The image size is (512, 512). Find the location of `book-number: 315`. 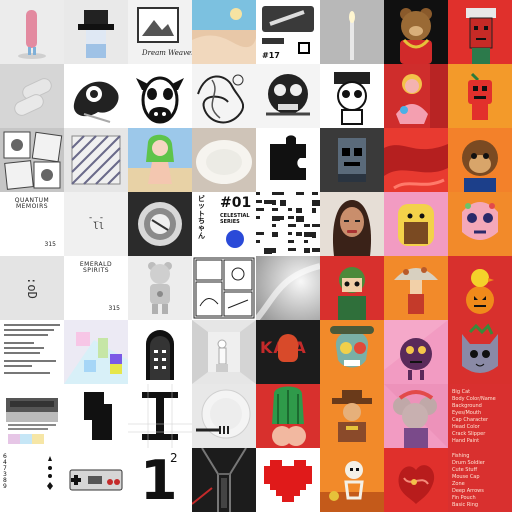

book-number: 315 is located at coordinates (114, 308).